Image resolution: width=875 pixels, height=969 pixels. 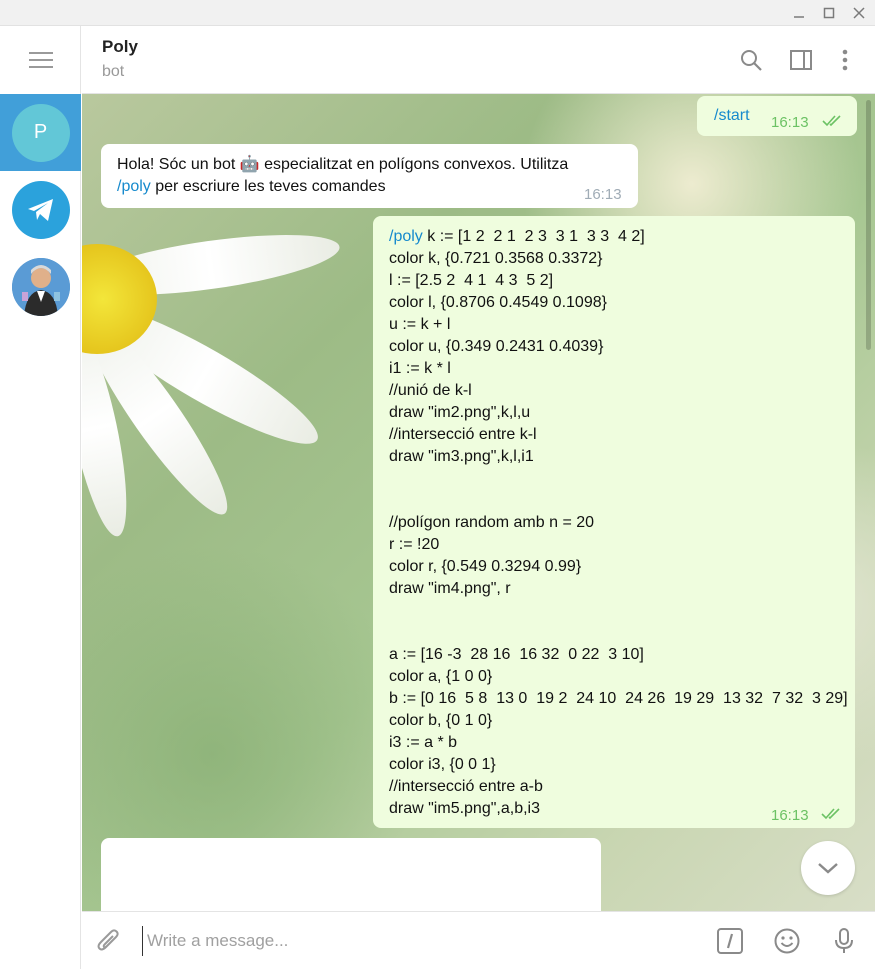 I want to click on code-line: i1 := k * l, so click(x=420, y=368).